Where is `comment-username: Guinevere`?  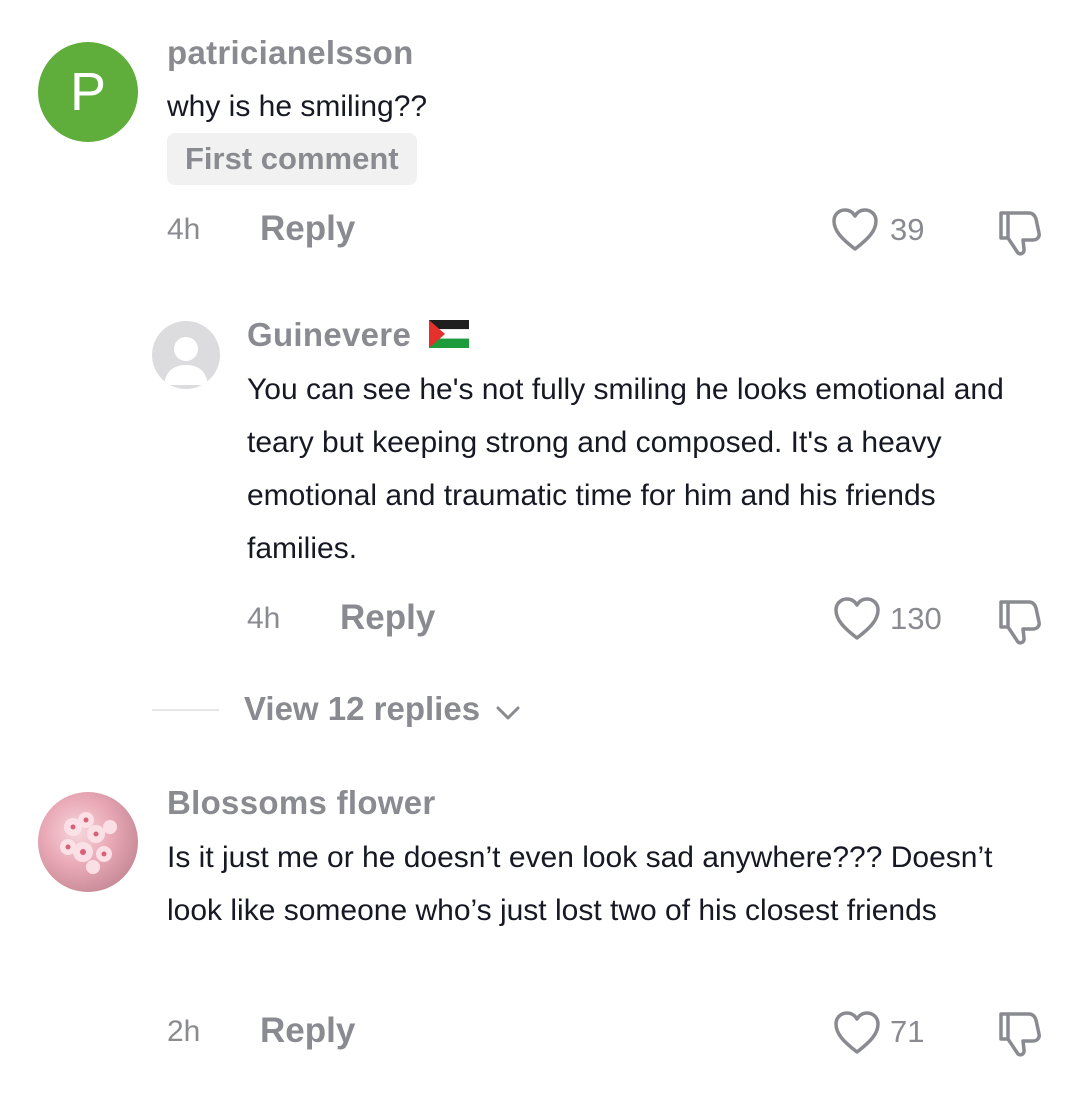
comment-username: Guinevere is located at coordinates (358, 336).